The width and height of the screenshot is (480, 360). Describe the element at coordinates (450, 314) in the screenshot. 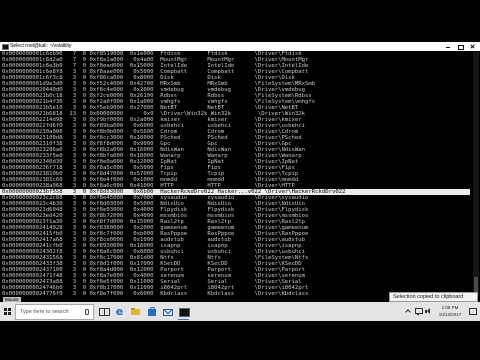

I see `clock-date: 10/13/2017` at that location.